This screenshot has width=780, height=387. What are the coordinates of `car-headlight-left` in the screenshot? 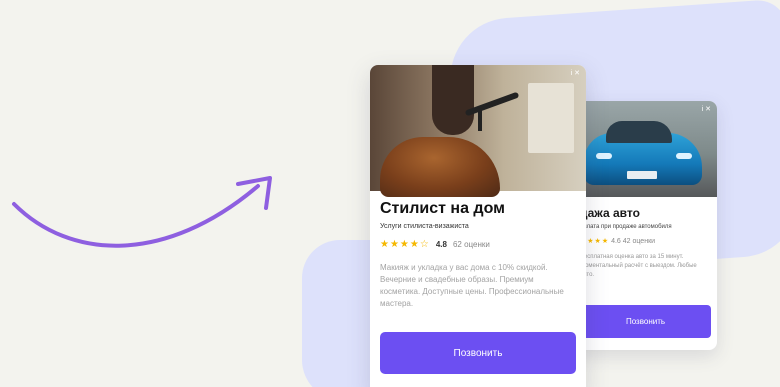 It's located at (604, 156).